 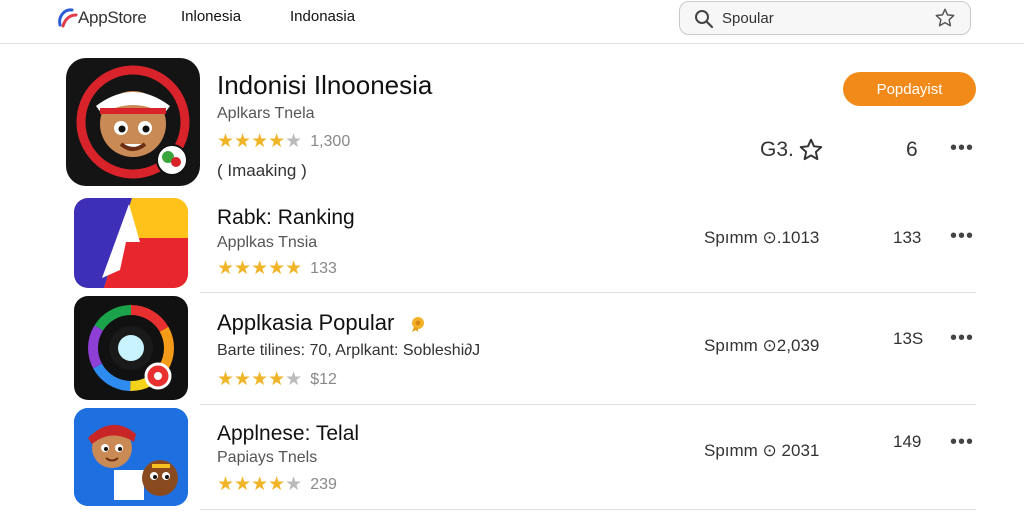 I want to click on featured-app-icon, so click(x=133, y=122).